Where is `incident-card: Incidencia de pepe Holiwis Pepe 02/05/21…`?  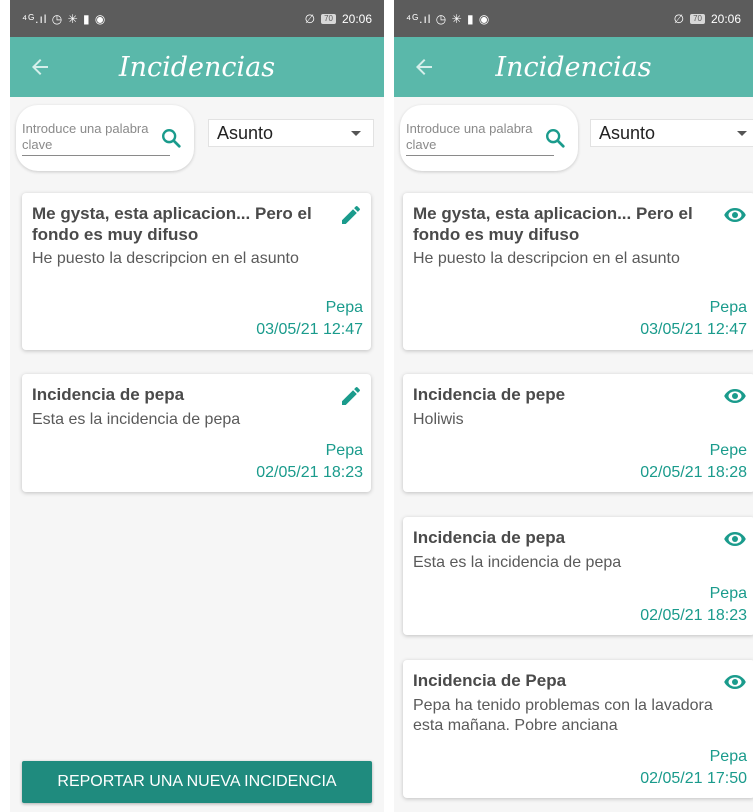 incident-card: Incidencia de pepe Holiwis Pepe 02/05/21… is located at coordinates (578, 433).